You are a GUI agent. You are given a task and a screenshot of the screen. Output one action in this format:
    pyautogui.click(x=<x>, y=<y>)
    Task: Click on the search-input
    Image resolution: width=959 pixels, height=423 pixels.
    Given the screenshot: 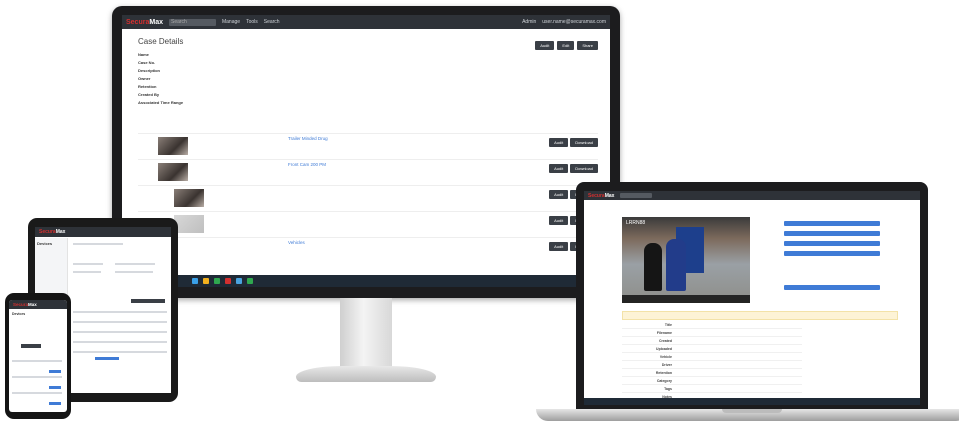 What is the action you would take?
    pyautogui.click(x=636, y=195)
    